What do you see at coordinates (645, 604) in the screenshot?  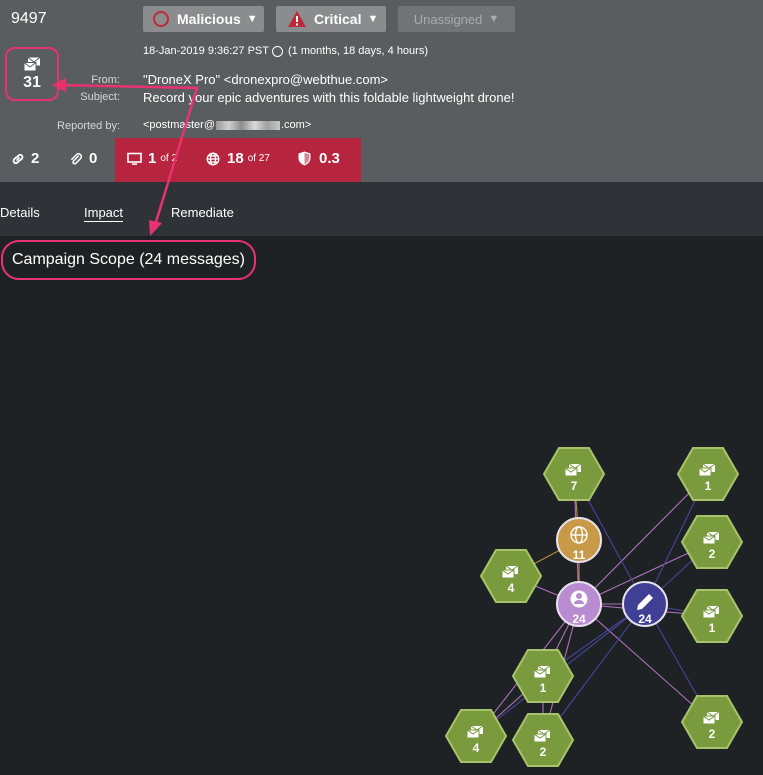 I see `sender-node: 24` at bounding box center [645, 604].